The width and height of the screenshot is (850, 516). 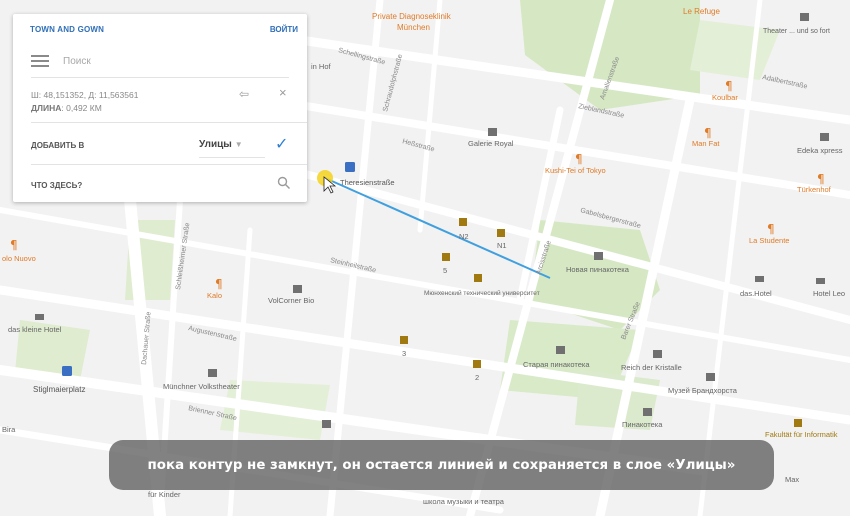 What do you see at coordinates (814, 189) in the screenshot?
I see `map-label: Türkenhof` at bounding box center [814, 189].